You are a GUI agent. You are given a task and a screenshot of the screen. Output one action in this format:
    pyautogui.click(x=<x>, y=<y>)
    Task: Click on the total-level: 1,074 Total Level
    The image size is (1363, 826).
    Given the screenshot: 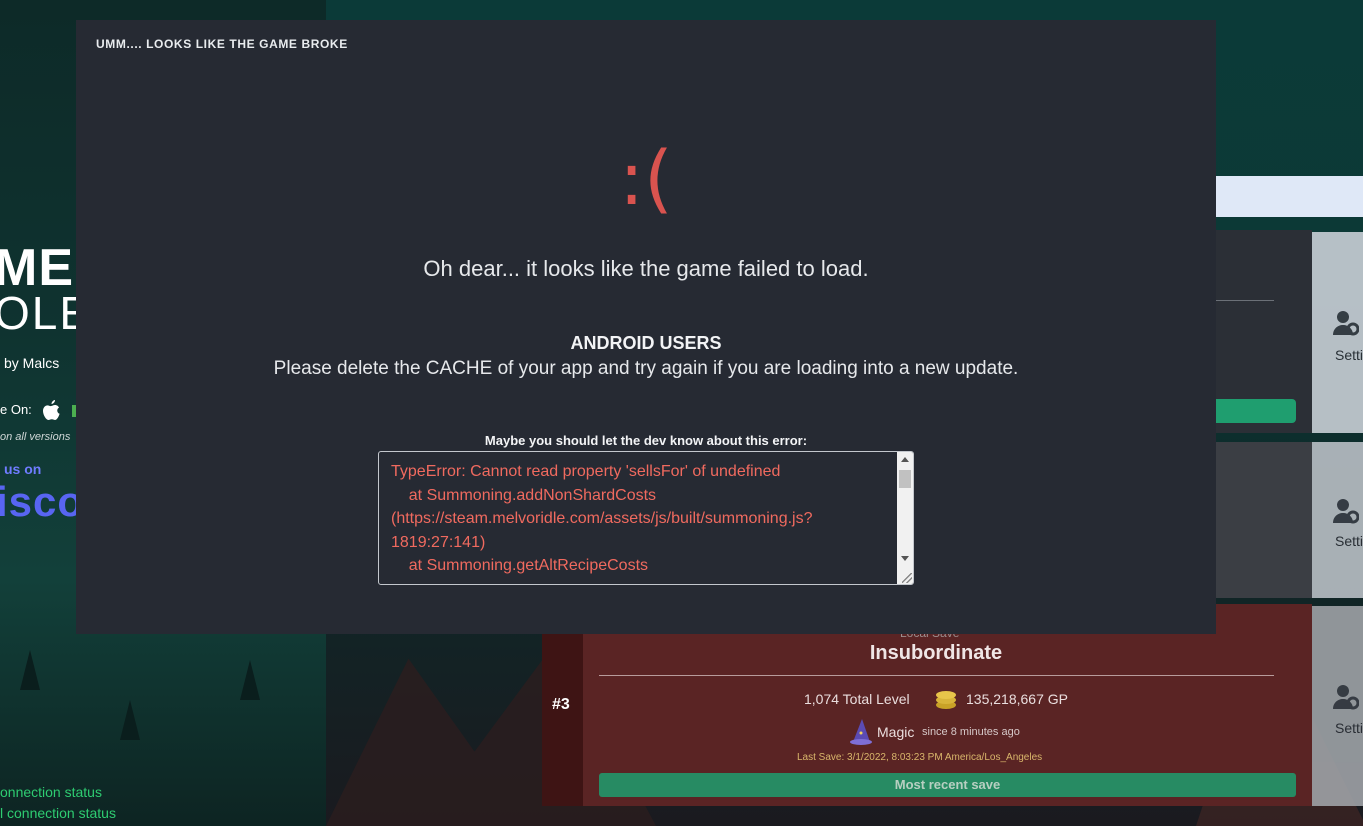 What is the action you would take?
    pyautogui.click(x=857, y=699)
    